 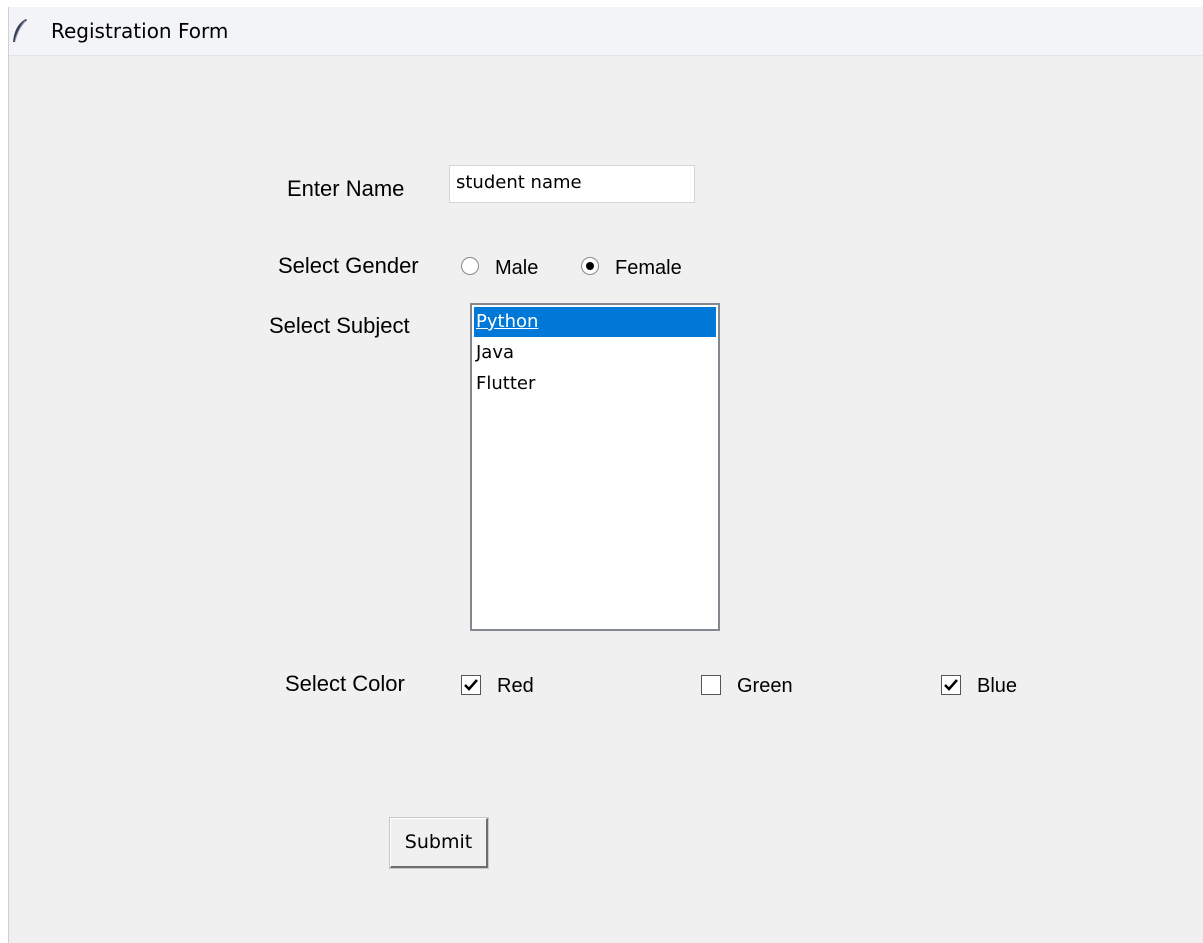 What do you see at coordinates (606, 31) in the screenshot?
I see `title-bar: Registration Form` at bounding box center [606, 31].